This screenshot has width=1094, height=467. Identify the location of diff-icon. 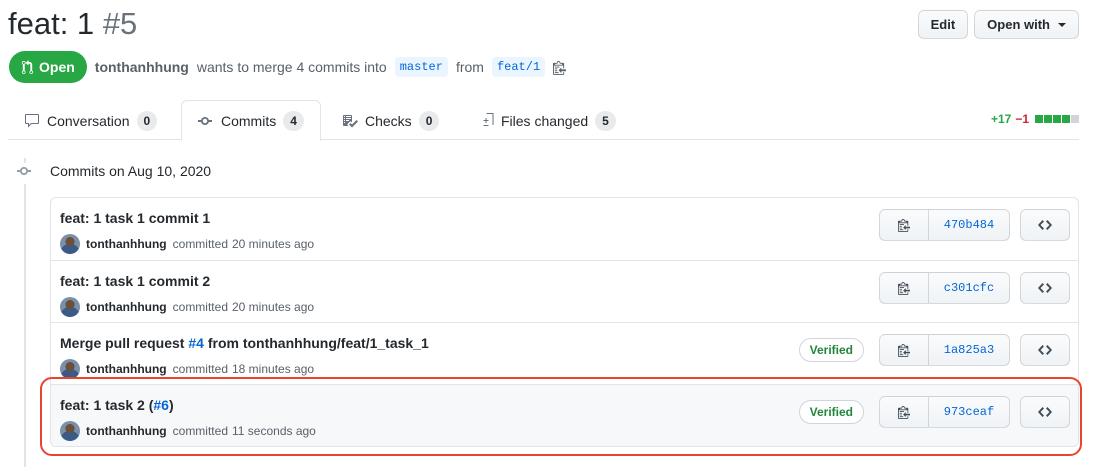
(488, 119).